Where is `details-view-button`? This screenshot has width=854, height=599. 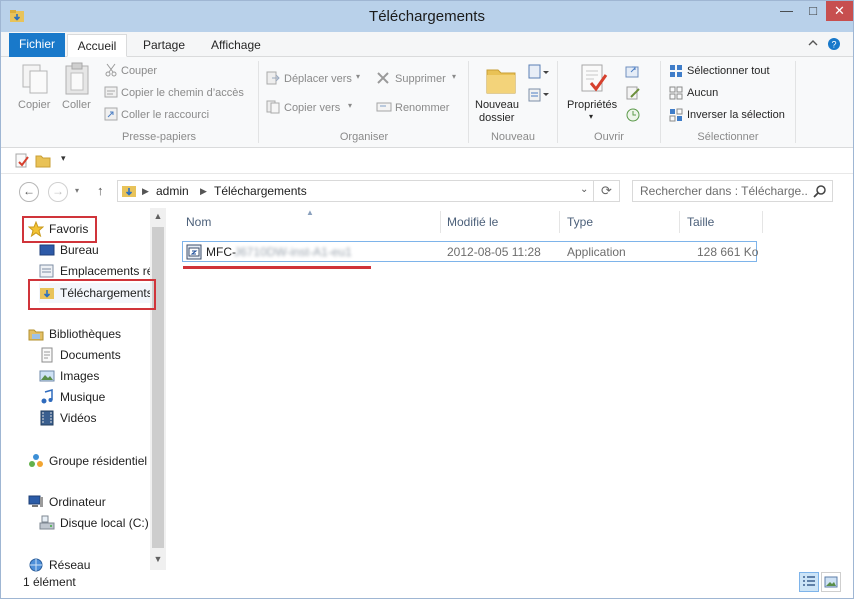 details-view-button is located at coordinates (809, 582).